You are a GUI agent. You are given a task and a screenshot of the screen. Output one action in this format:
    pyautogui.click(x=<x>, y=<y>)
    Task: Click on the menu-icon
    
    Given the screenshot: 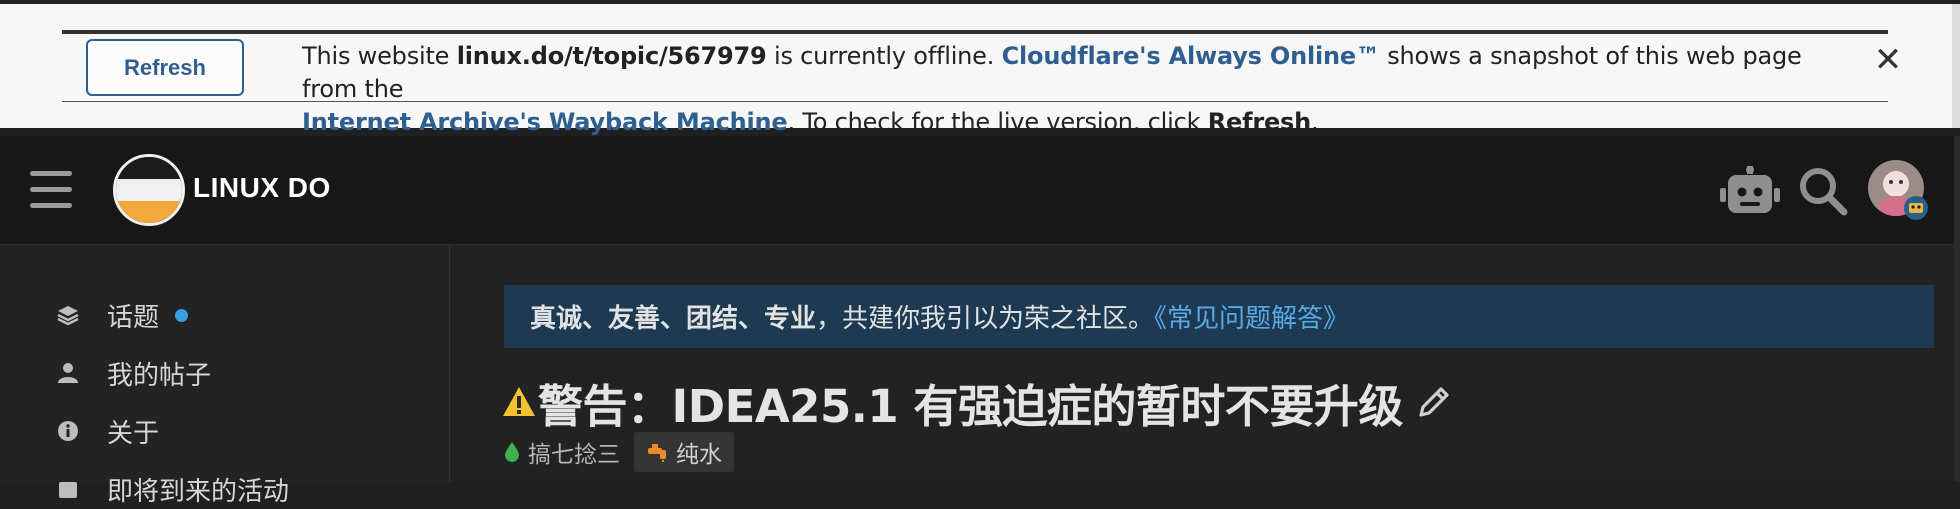 What is the action you would take?
    pyautogui.click(x=51, y=190)
    